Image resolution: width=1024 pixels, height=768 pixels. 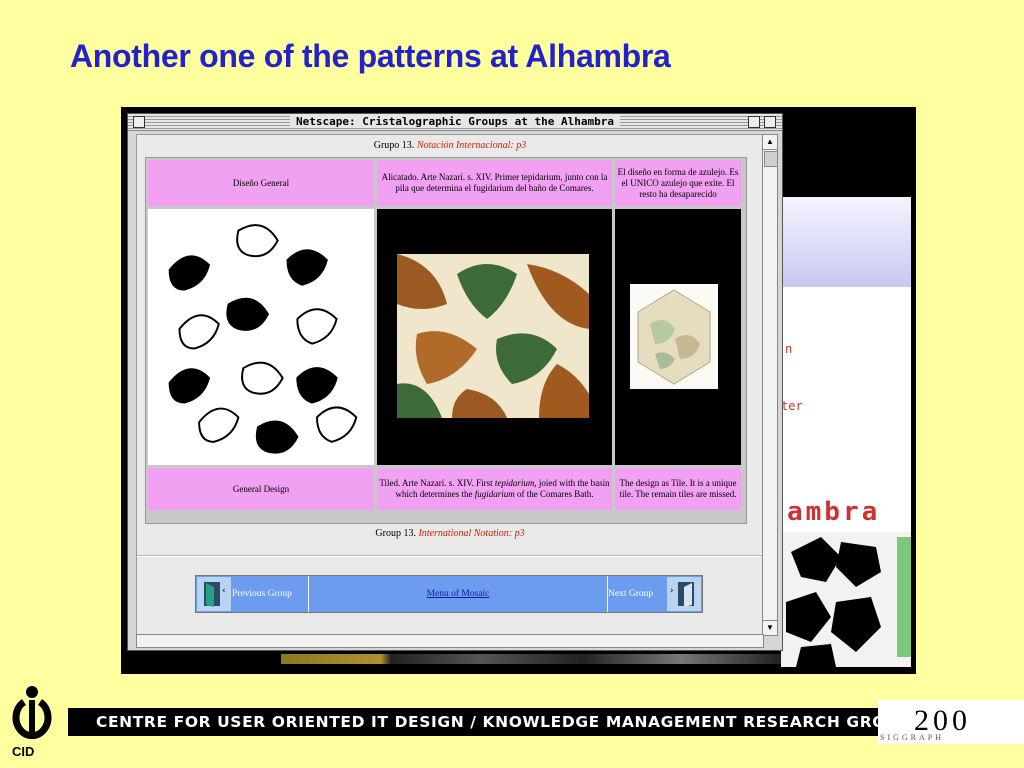 I want to click on scroll-up-arrow-icon: ▲, so click(x=770, y=142).